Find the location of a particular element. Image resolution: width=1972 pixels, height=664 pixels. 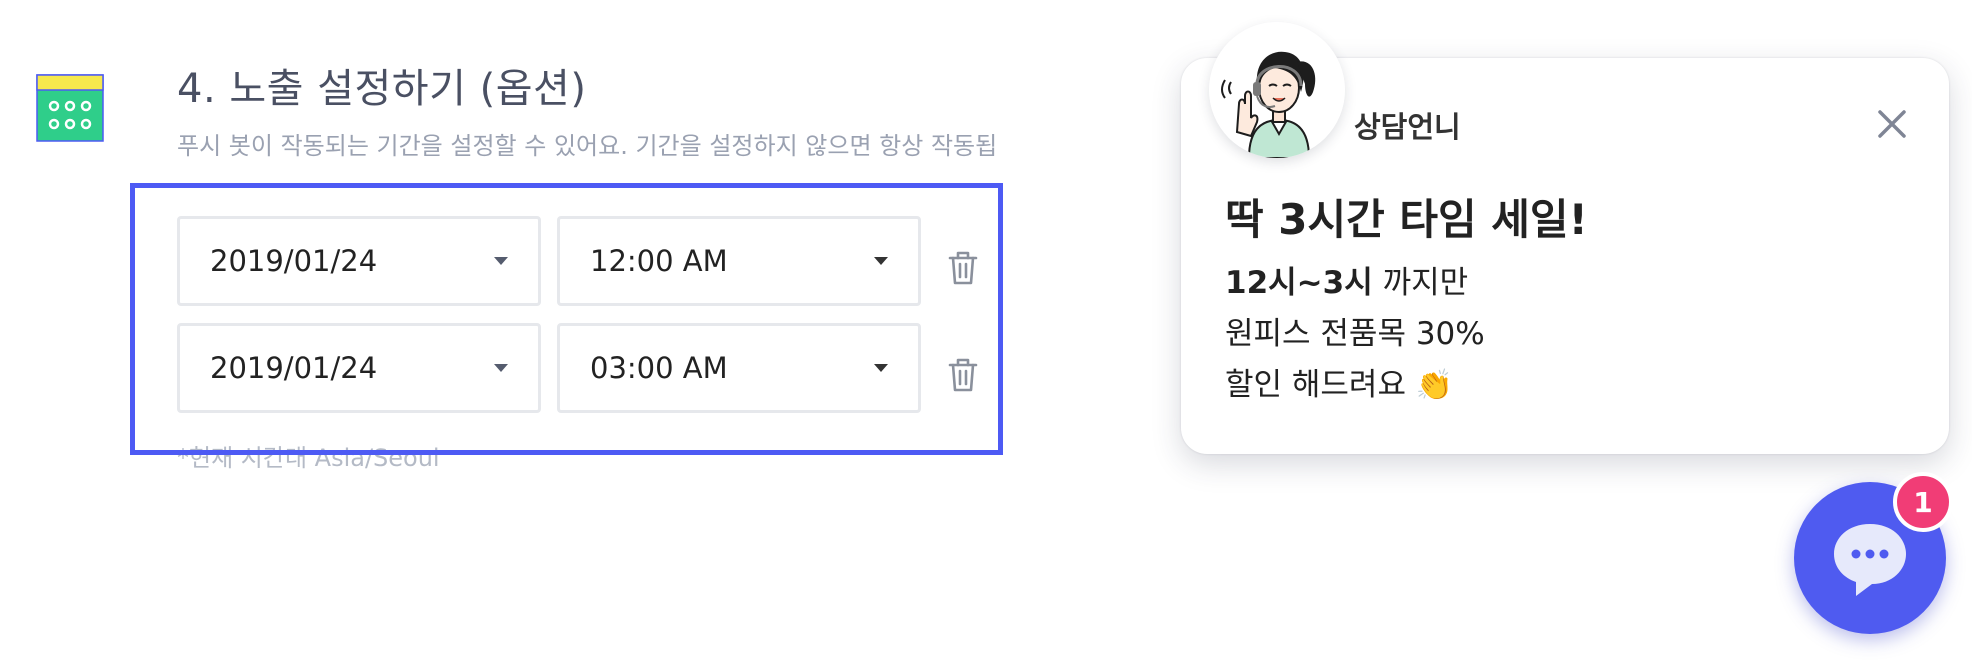

end-time-select: 03:00 AM is located at coordinates (739, 368).